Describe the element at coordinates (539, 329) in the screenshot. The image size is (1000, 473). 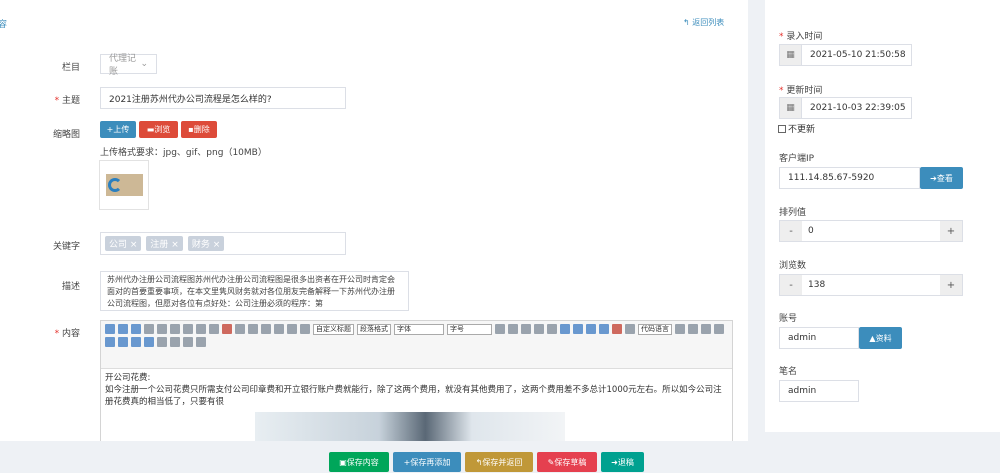
I see `align-right-icon` at that location.